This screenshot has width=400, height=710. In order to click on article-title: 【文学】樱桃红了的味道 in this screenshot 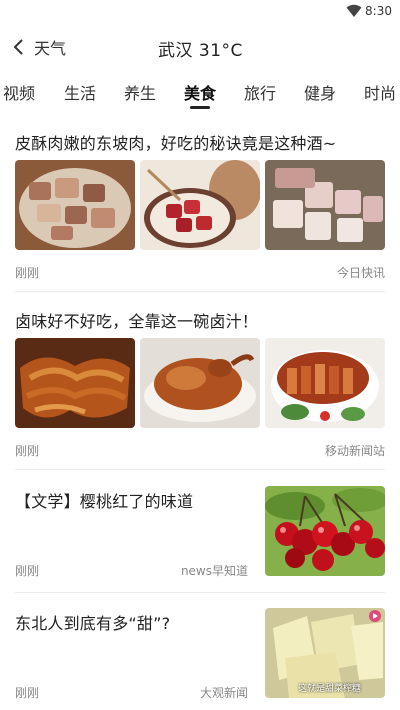, I will do `click(130, 500)`.